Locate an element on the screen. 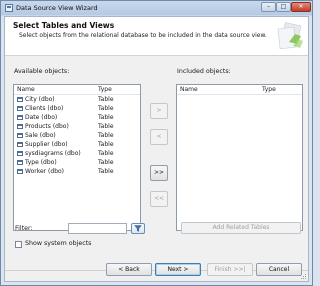 The image size is (320, 286). object-name: Type (dbo) is located at coordinates (41, 162).